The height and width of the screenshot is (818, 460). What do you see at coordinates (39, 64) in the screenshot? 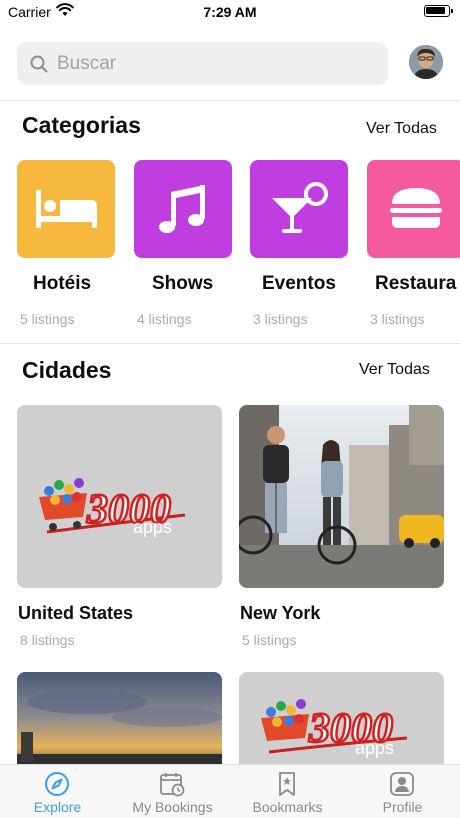
I see `search-icon` at bounding box center [39, 64].